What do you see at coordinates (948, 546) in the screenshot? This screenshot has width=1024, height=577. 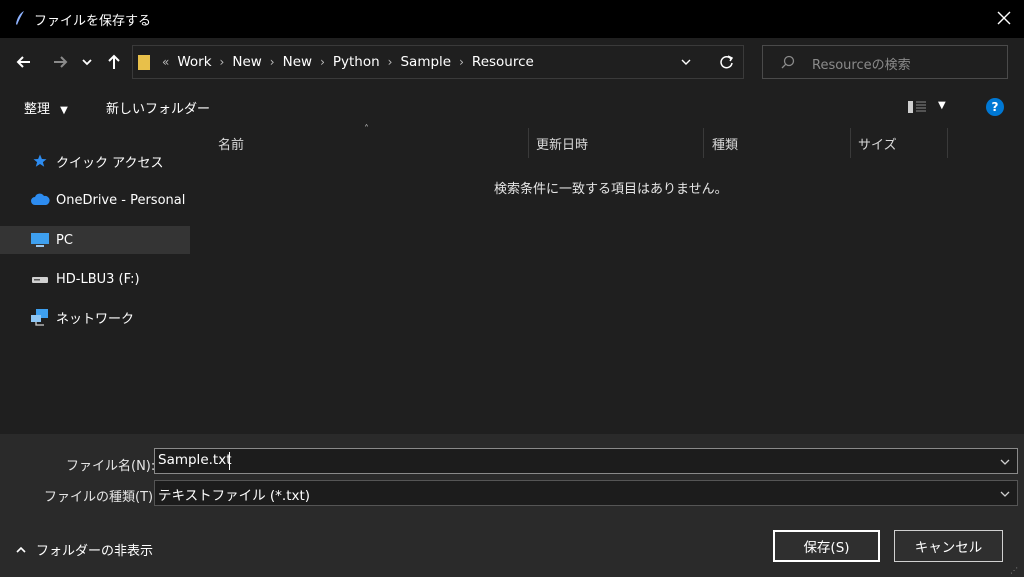 I see `cancel-button: キャンセル` at bounding box center [948, 546].